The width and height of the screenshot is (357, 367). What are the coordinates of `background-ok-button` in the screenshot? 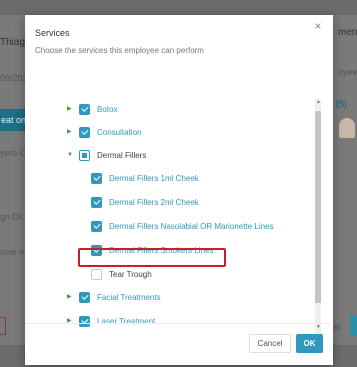 It's located at (353, 325).